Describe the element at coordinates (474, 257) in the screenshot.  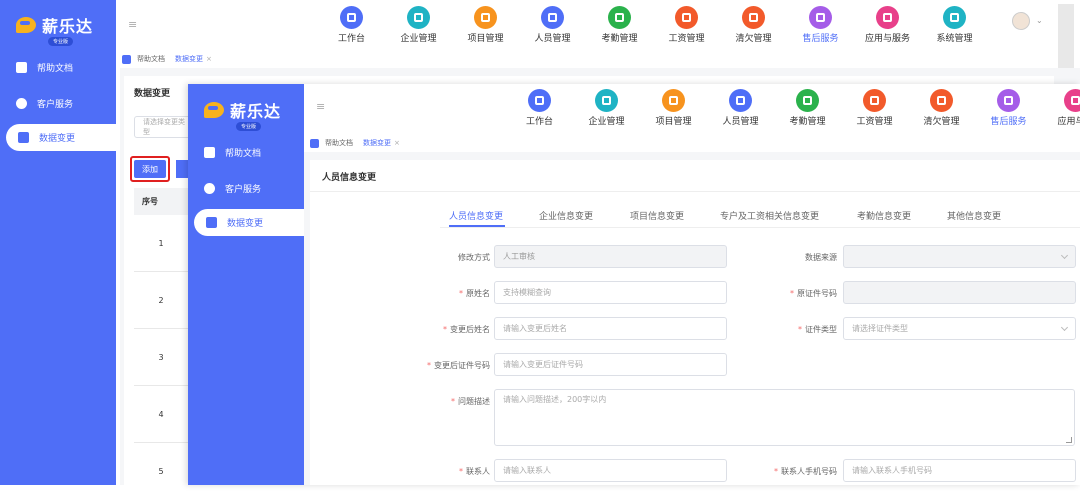
I see `method-label: 修改方式` at that location.